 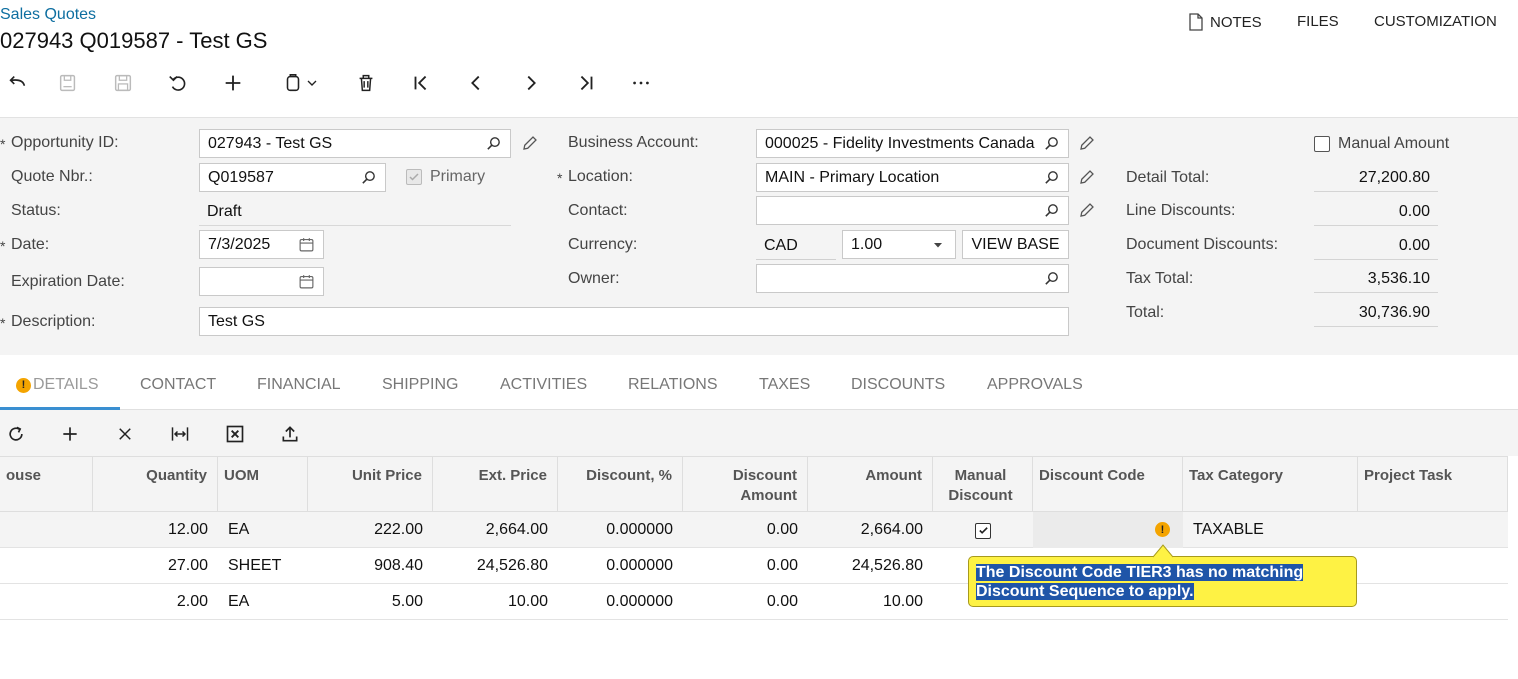 I want to click on customization-button: CUSTOMIZATION, so click(x=1435, y=21).